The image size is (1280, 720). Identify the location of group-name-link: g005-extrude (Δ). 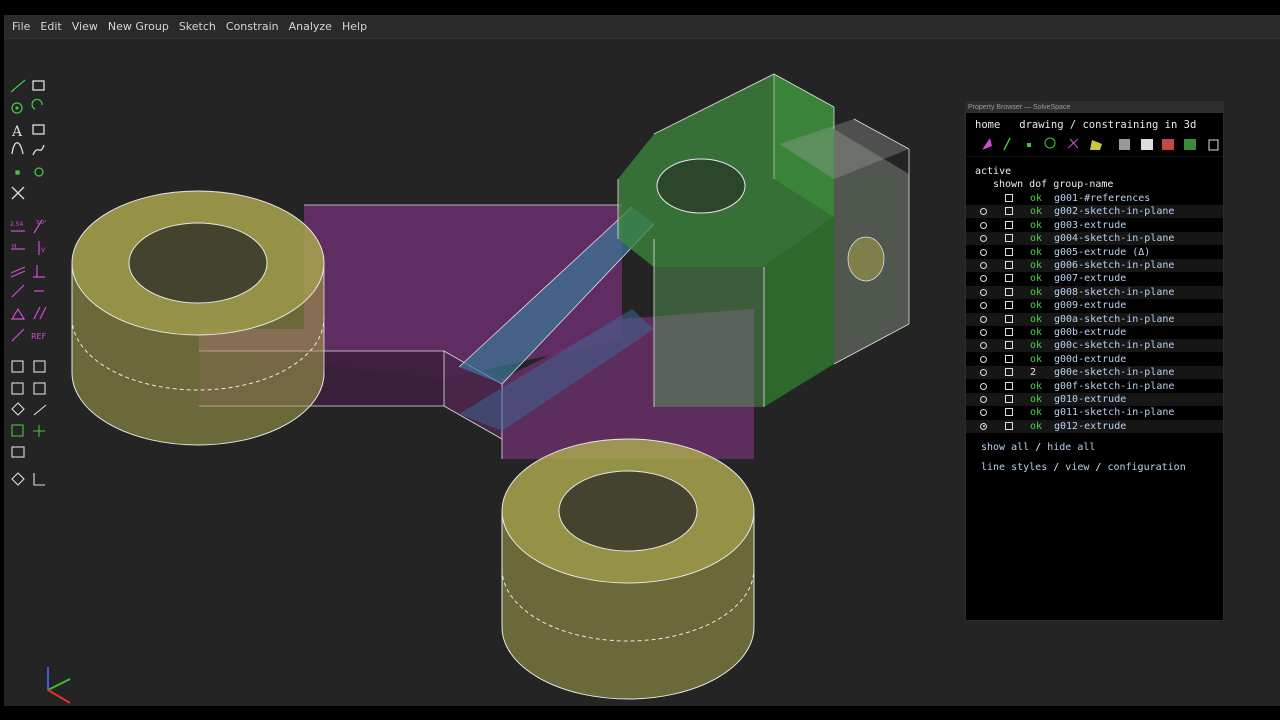
(1102, 252).